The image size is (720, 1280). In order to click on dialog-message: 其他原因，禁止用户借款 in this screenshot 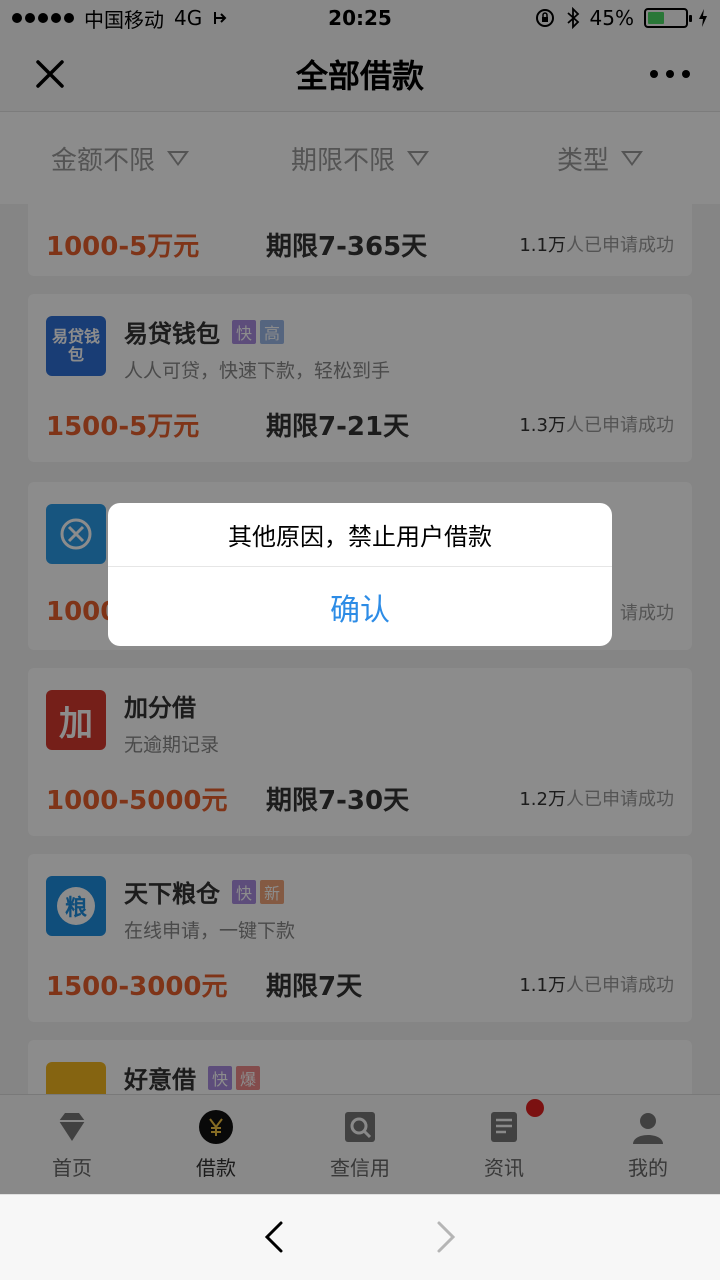, I will do `click(360, 535)`.